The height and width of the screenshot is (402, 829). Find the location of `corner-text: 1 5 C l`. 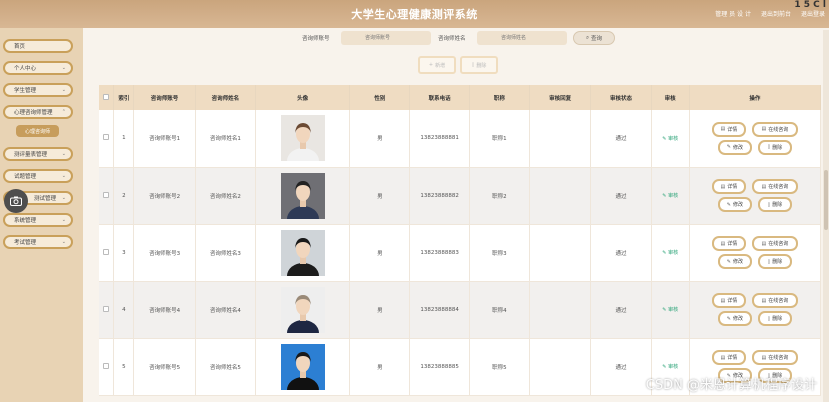

corner-text: 1 5 C l is located at coordinates (810, 5).